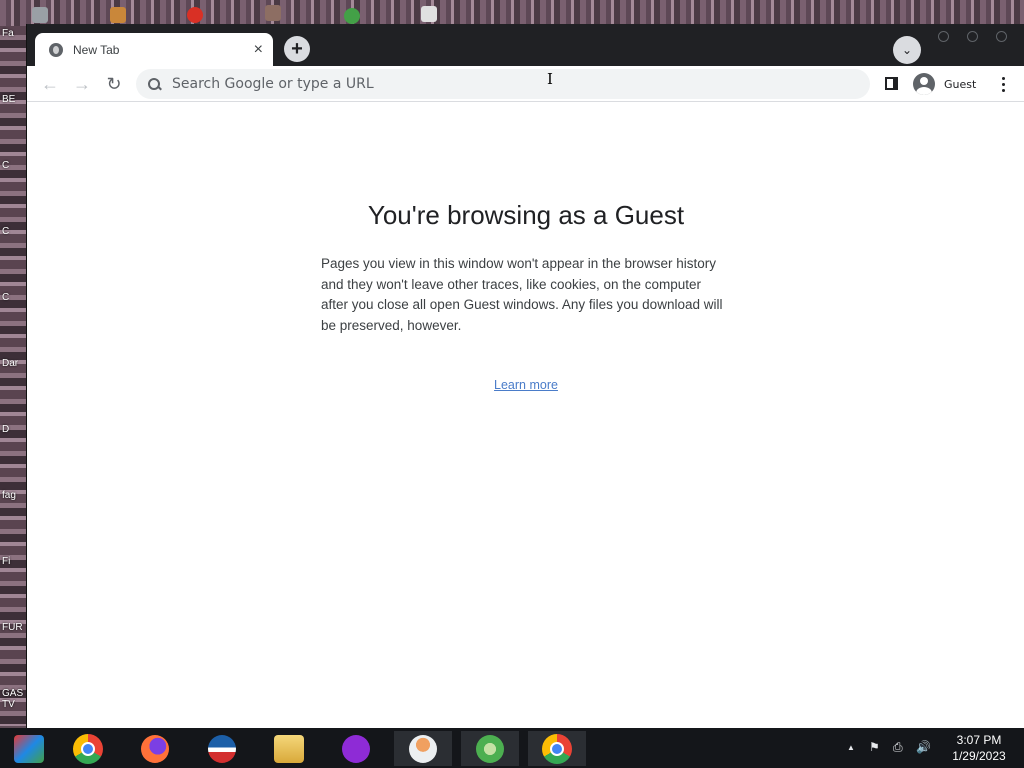  I want to click on tab-new-tab: New Tab ×, so click(154, 49).